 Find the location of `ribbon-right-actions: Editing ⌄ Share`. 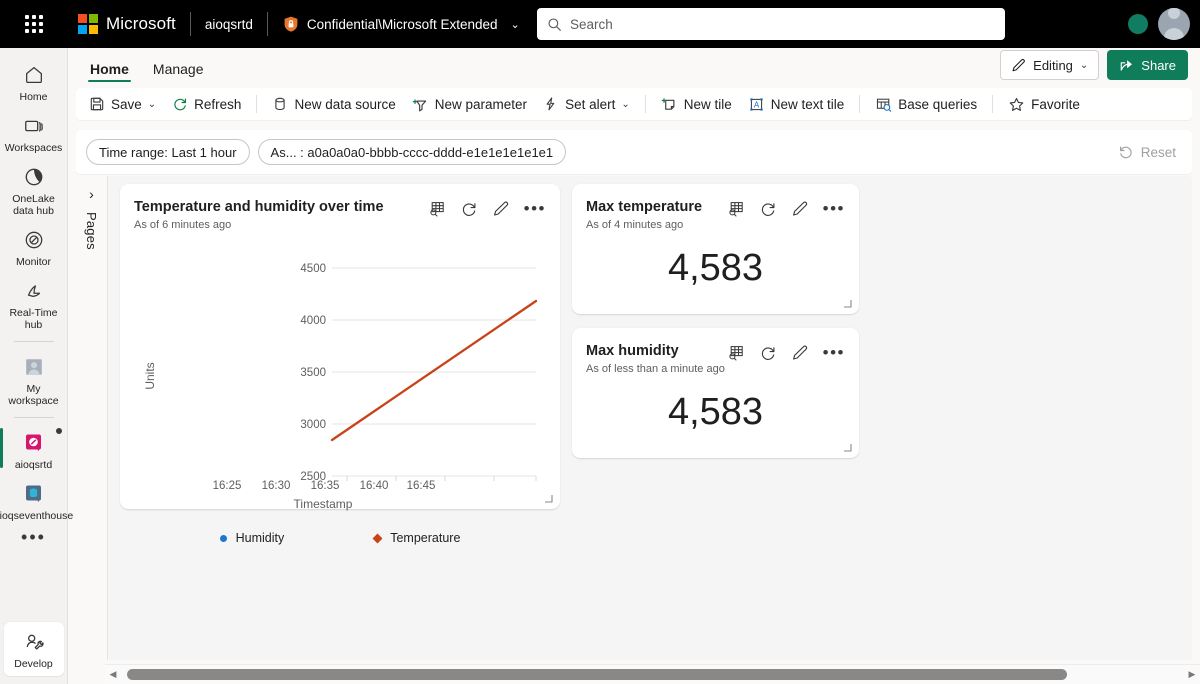

ribbon-right-actions: Editing ⌄ Share is located at coordinates (1094, 65).